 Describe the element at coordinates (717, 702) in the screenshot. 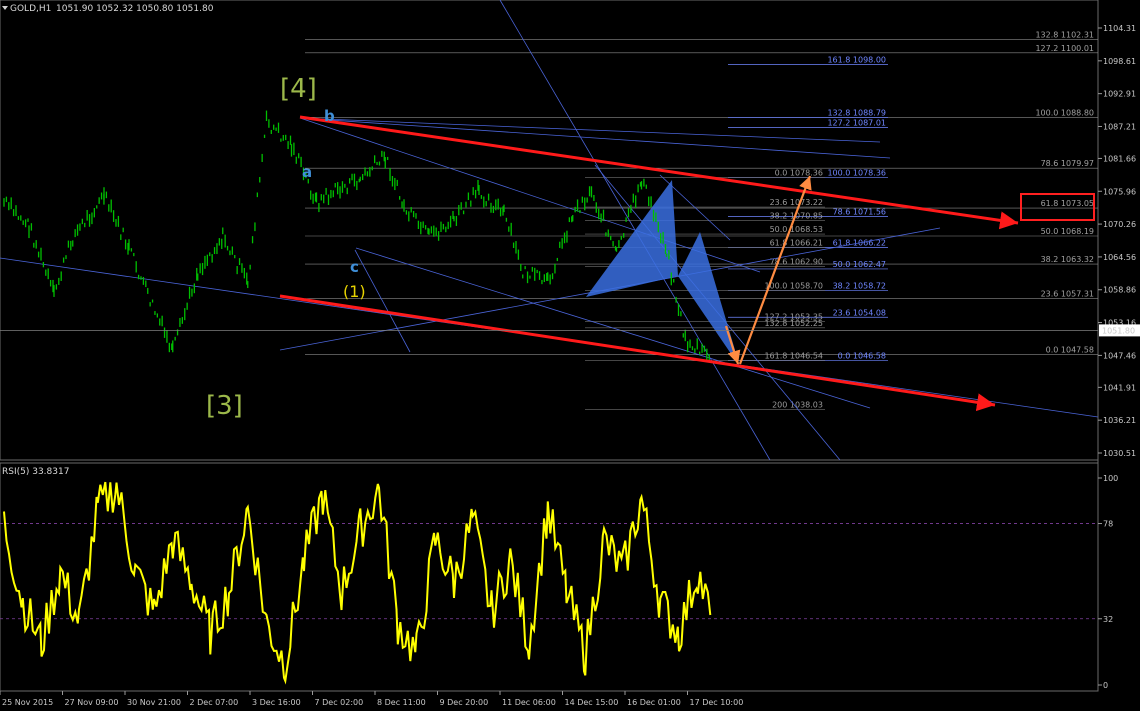

I see `time-tick-label: 17 Dec 10:00` at that location.